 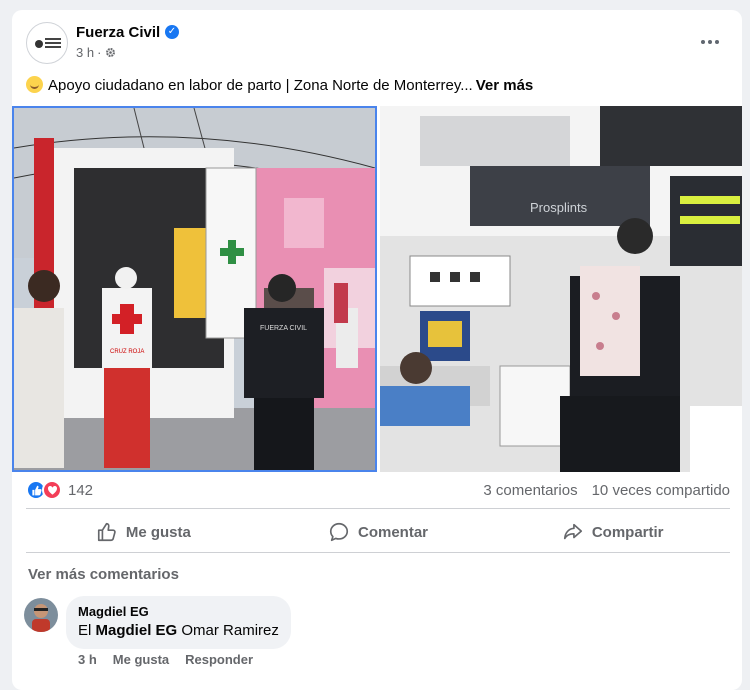 I want to click on commenter-avatar, so click(x=41, y=615).